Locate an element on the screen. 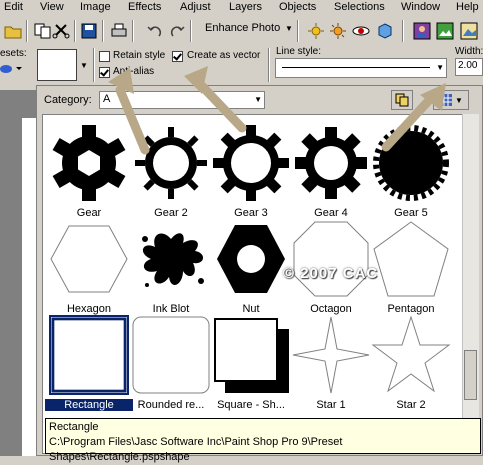 Image resolution: width=483 pixels, height=465 pixels. shape-label: Gear 5 is located at coordinates (411, 213).